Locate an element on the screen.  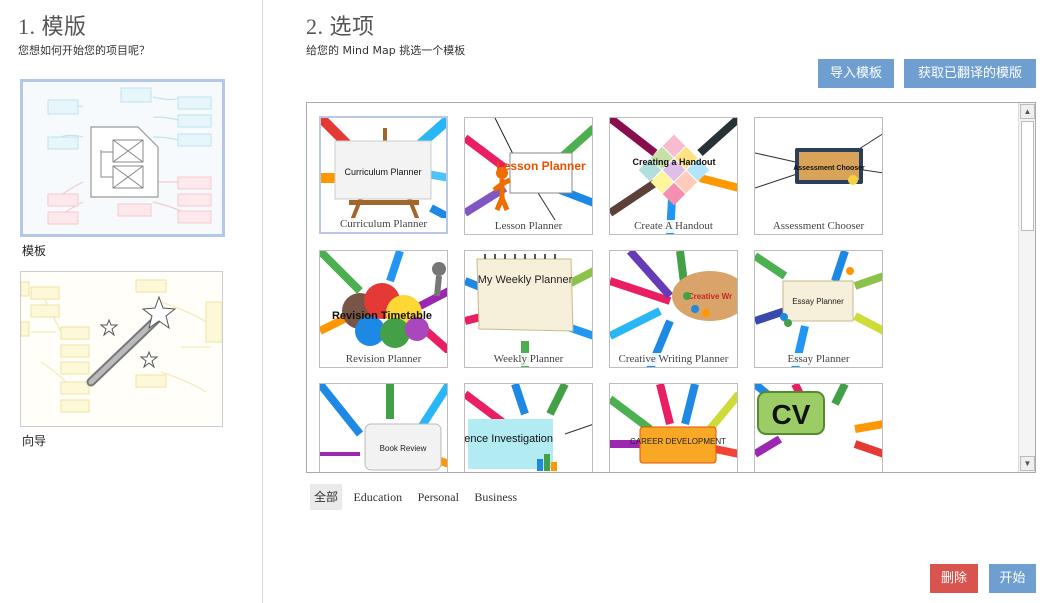
start-button: 开始 is located at coordinates (1012, 578).